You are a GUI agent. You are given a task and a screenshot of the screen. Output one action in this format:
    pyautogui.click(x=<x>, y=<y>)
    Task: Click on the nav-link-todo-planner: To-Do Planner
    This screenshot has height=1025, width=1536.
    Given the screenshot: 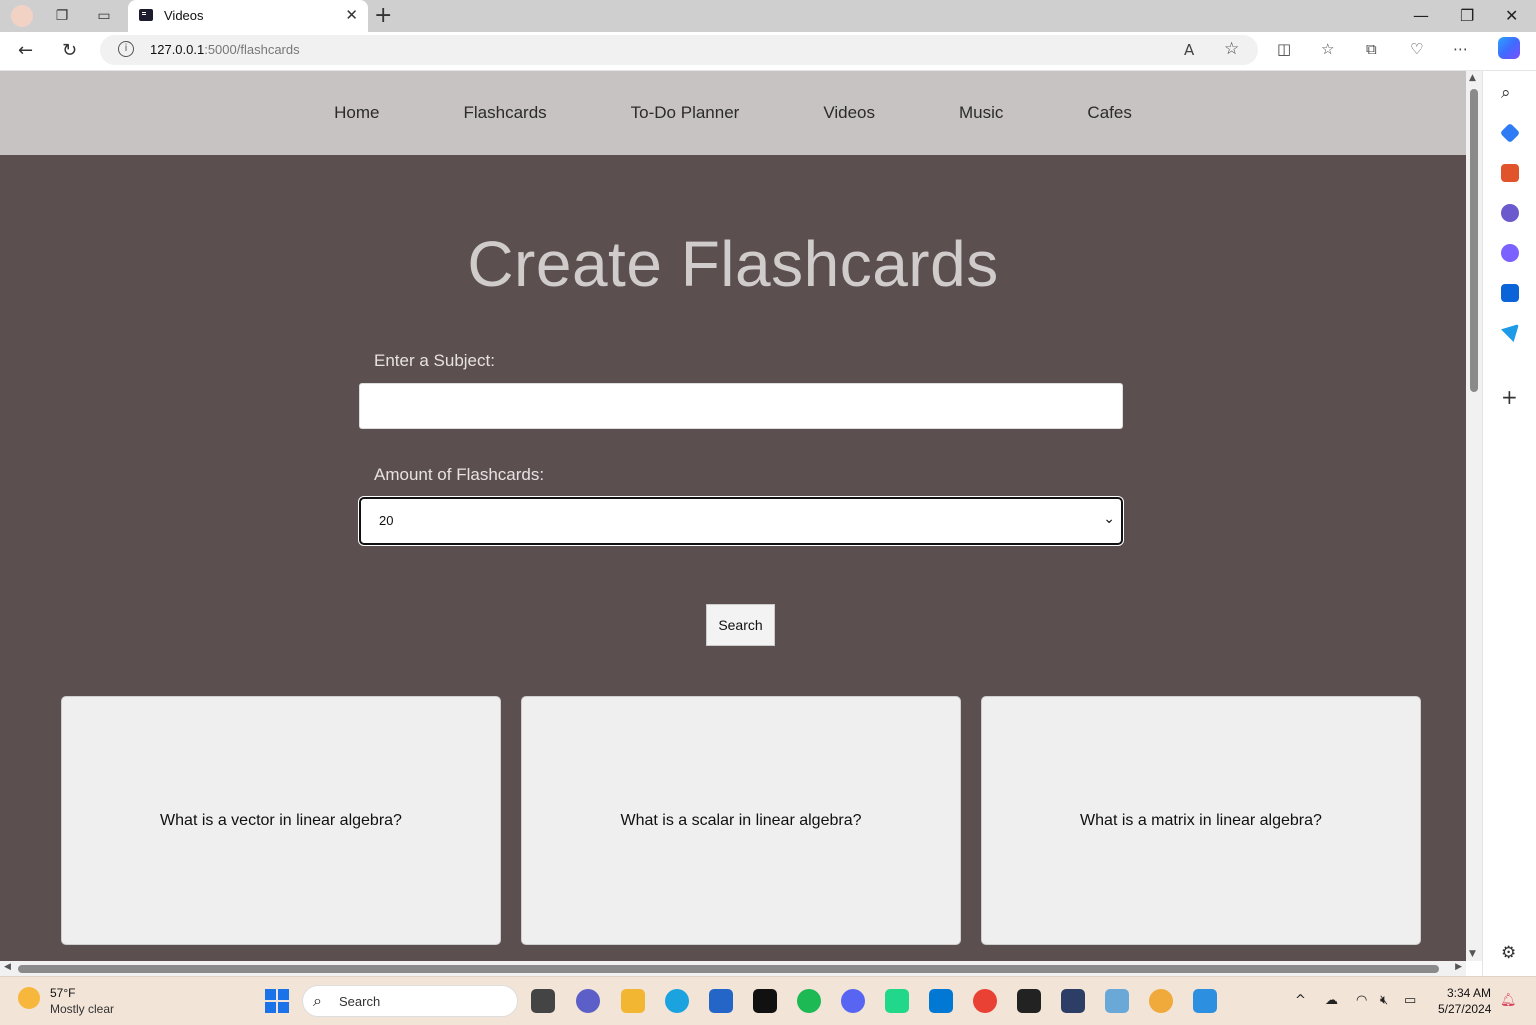 What is the action you would take?
    pyautogui.click(x=685, y=113)
    